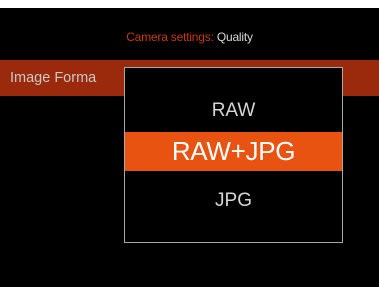 The width and height of the screenshot is (379, 287). What do you see at coordinates (233, 201) in the screenshot?
I see `option-jpg: JPG` at bounding box center [233, 201].